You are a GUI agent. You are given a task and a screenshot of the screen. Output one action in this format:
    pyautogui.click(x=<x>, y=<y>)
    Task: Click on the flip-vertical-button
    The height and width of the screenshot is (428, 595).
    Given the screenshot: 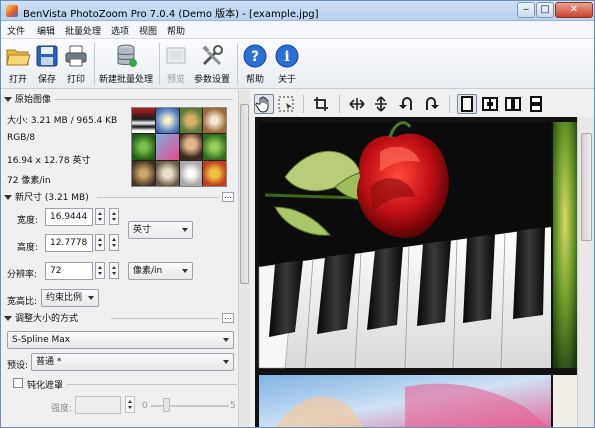 What is the action you would take?
    pyautogui.click(x=381, y=104)
    